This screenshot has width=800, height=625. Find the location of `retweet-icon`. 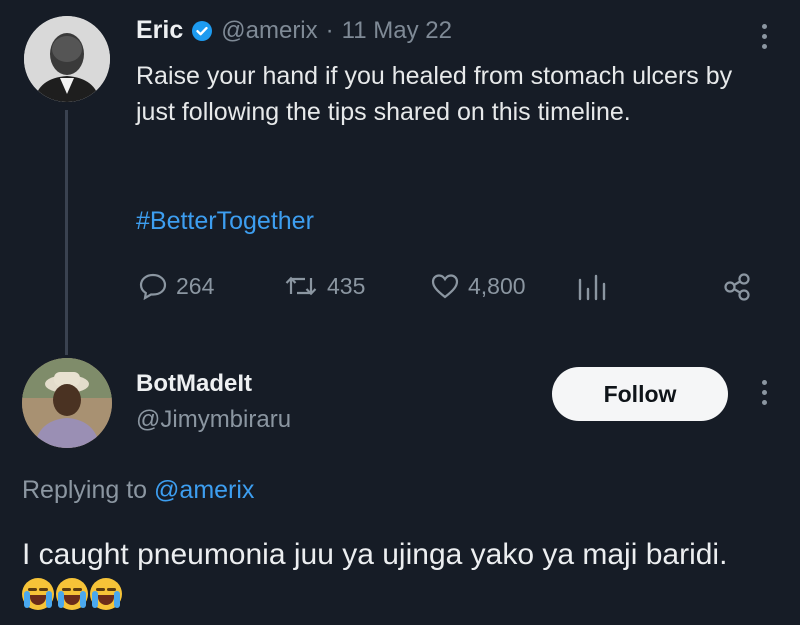

retweet-icon is located at coordinates (301, 286).